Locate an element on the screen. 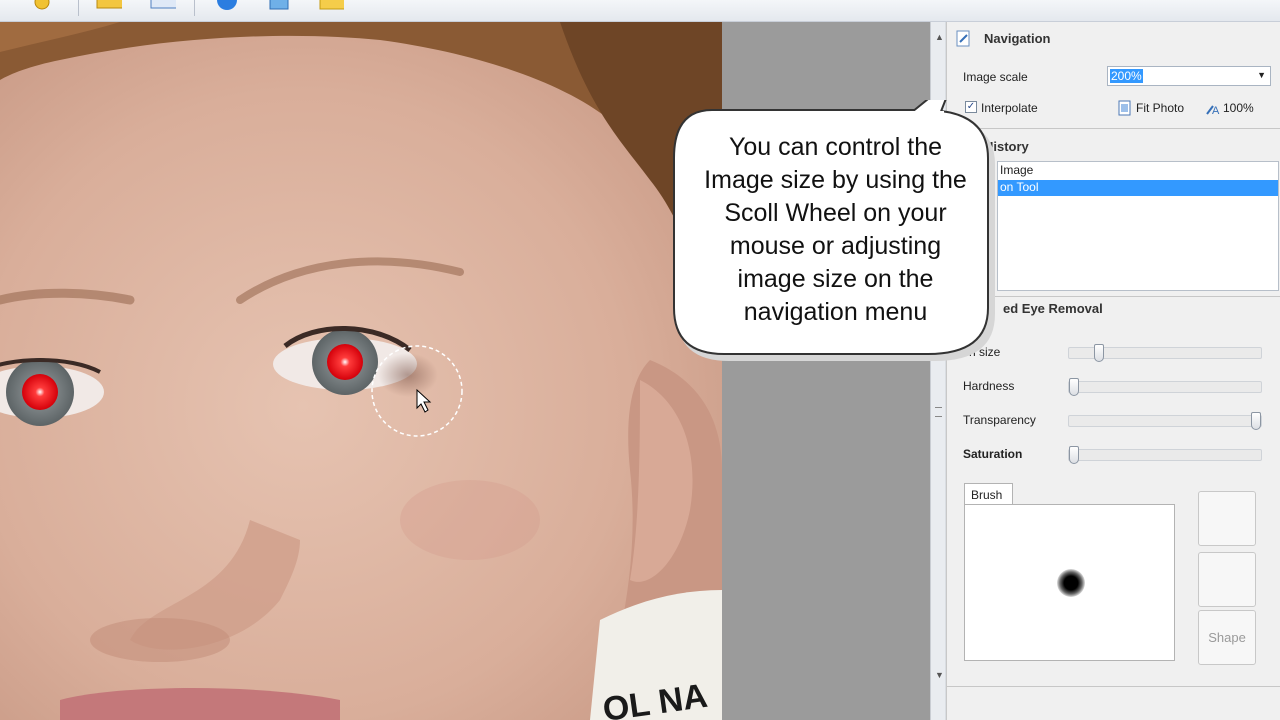 Image resolution: width=1280 pixels, height=720 pixels. splitter-grip-icon is located at coordinates (938, 412).